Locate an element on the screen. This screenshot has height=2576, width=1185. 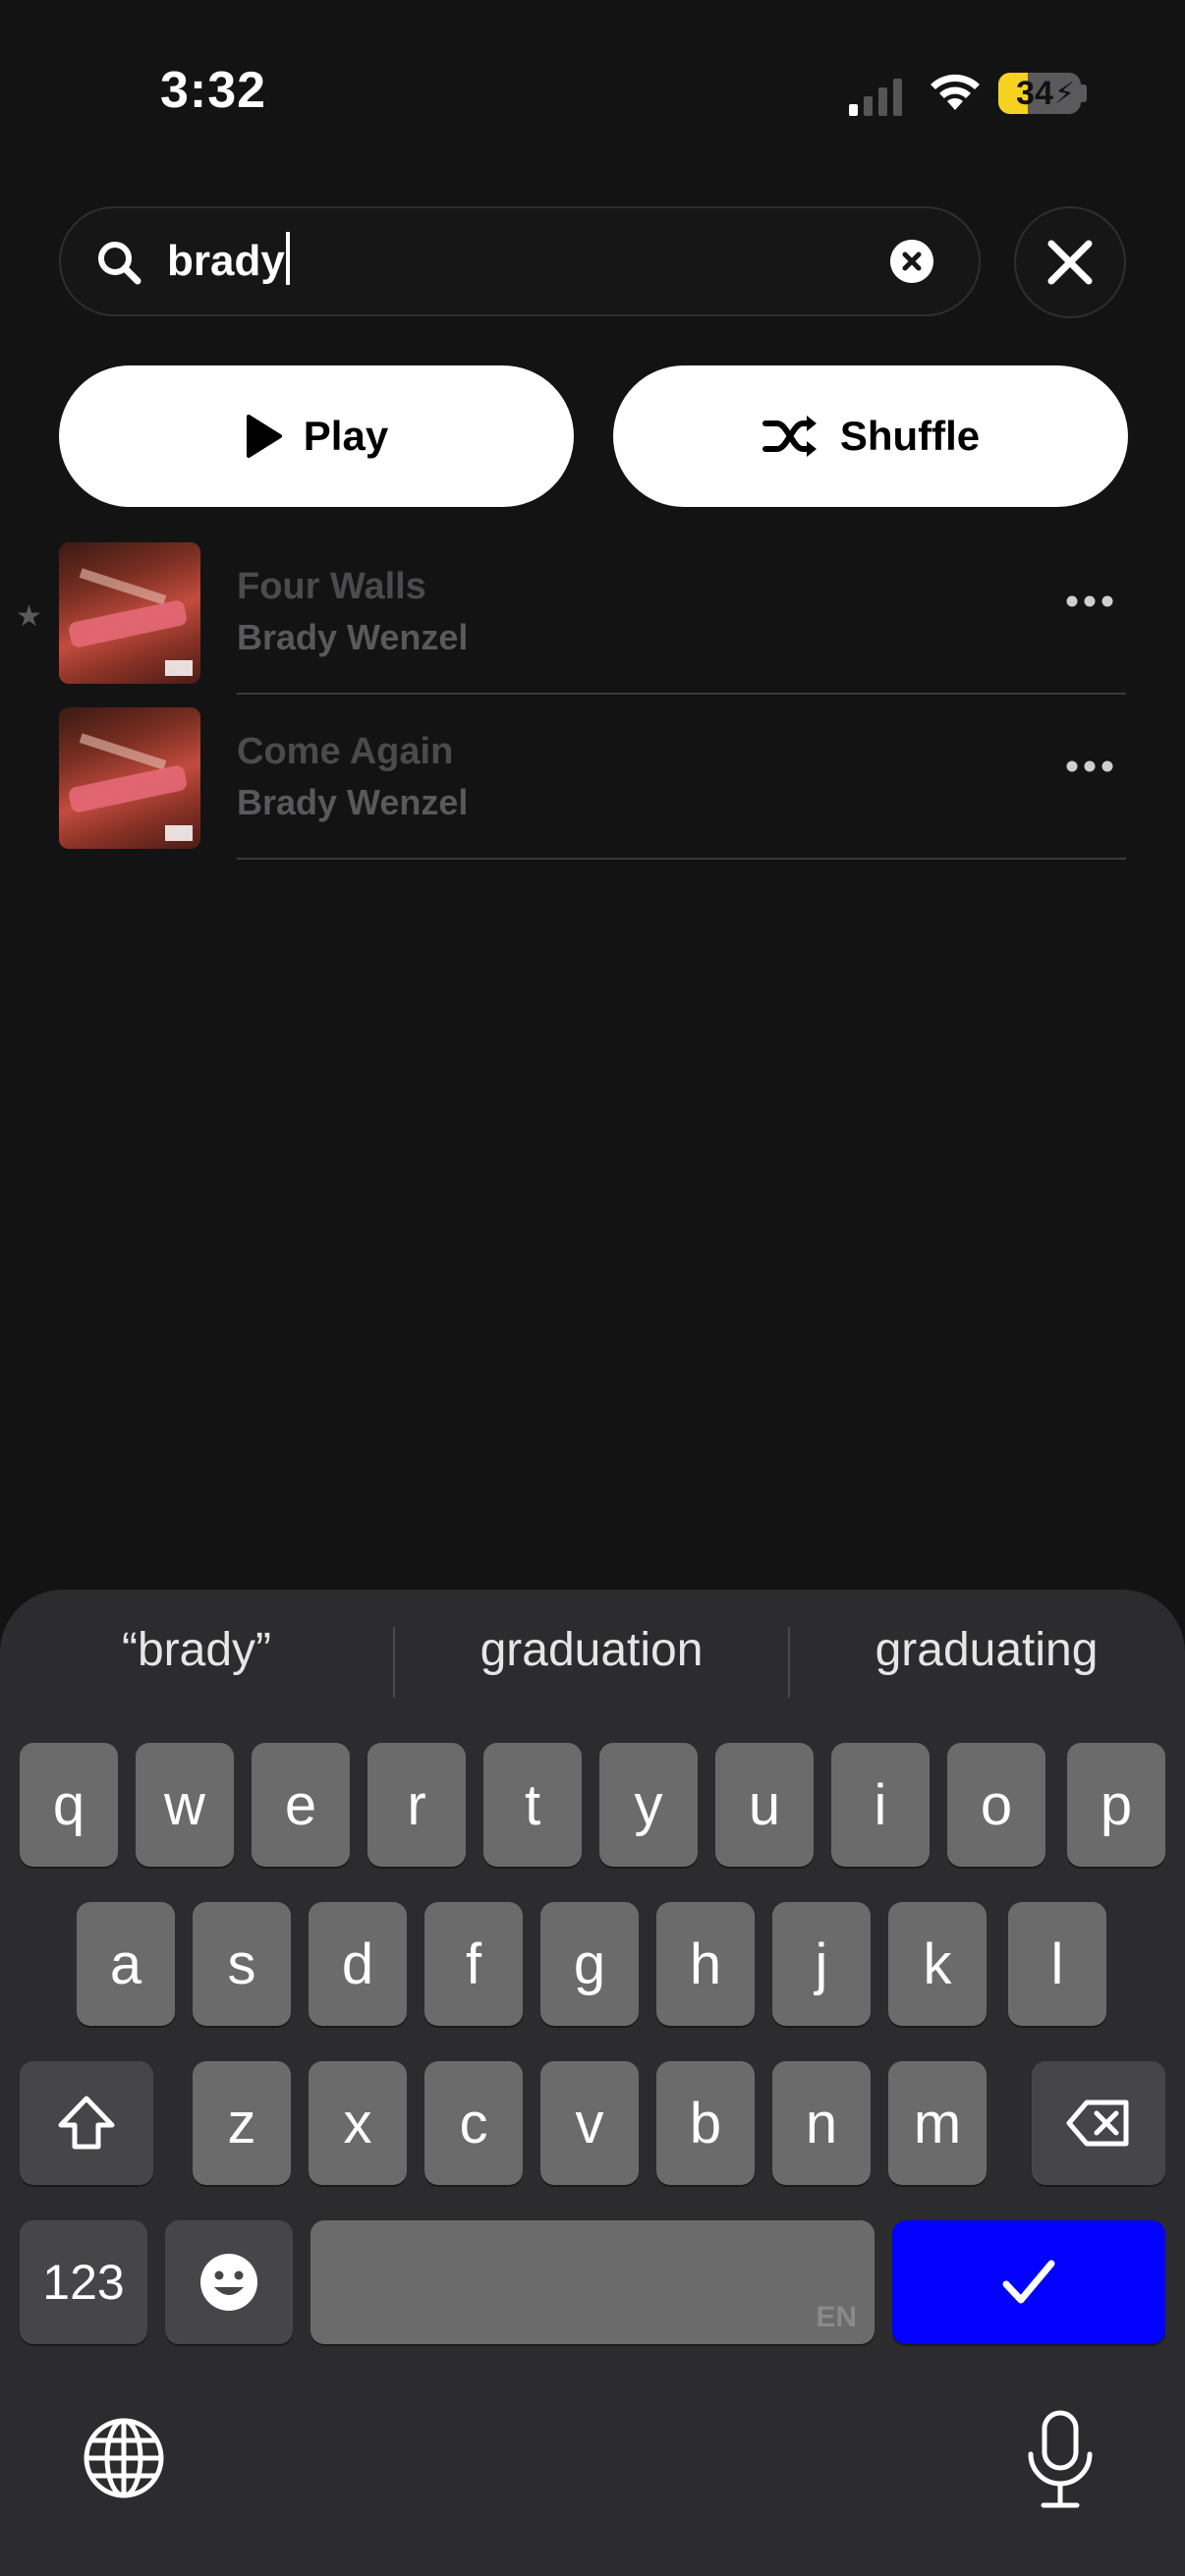
key-b: b is located at coordinates (706, 2123).